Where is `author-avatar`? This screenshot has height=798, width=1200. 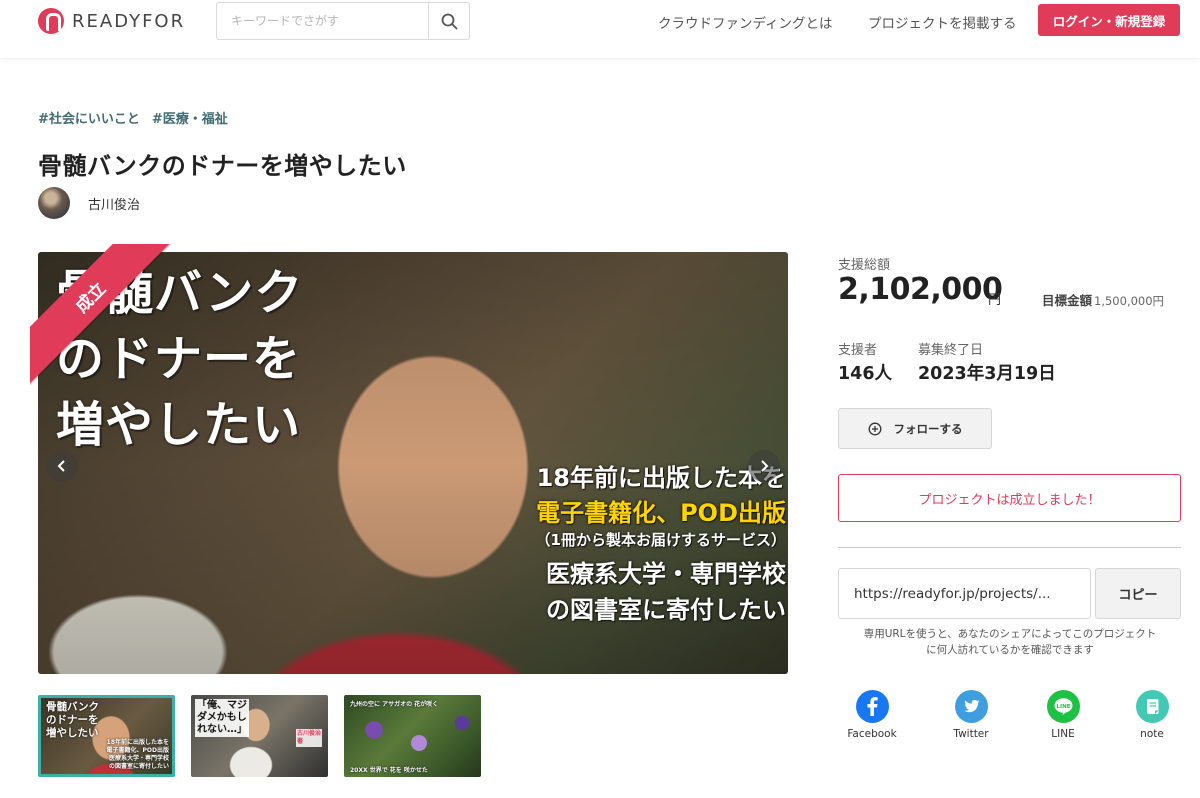 author-avatar is located at coordinates (54, 203).